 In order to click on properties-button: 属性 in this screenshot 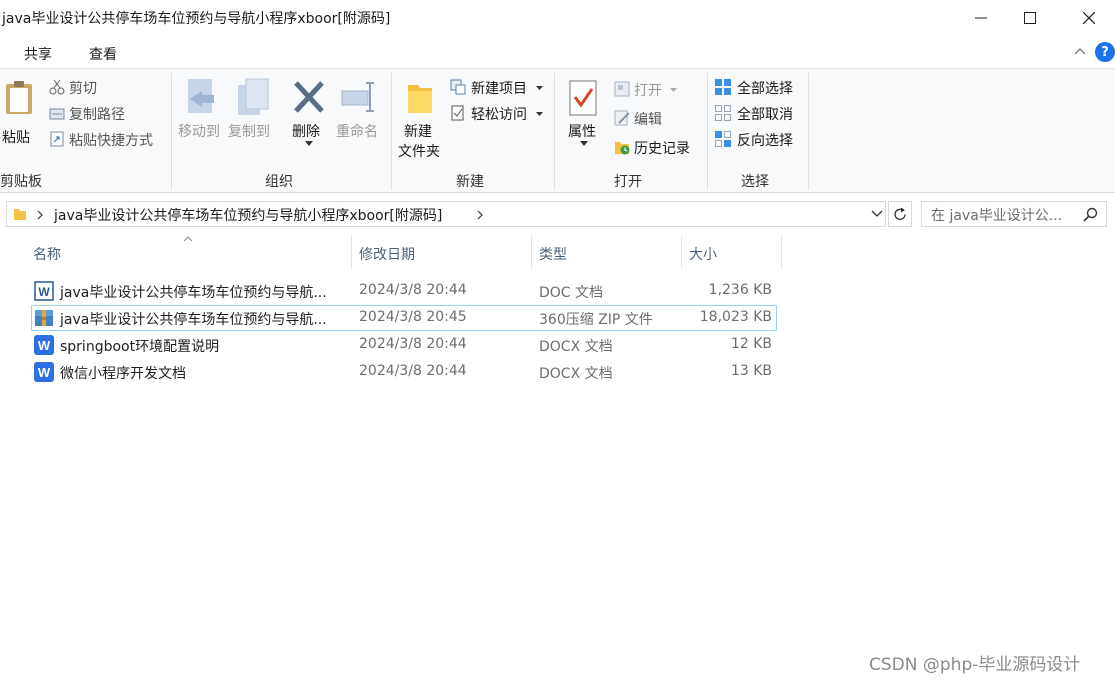, I will do `click(584, 120)`.